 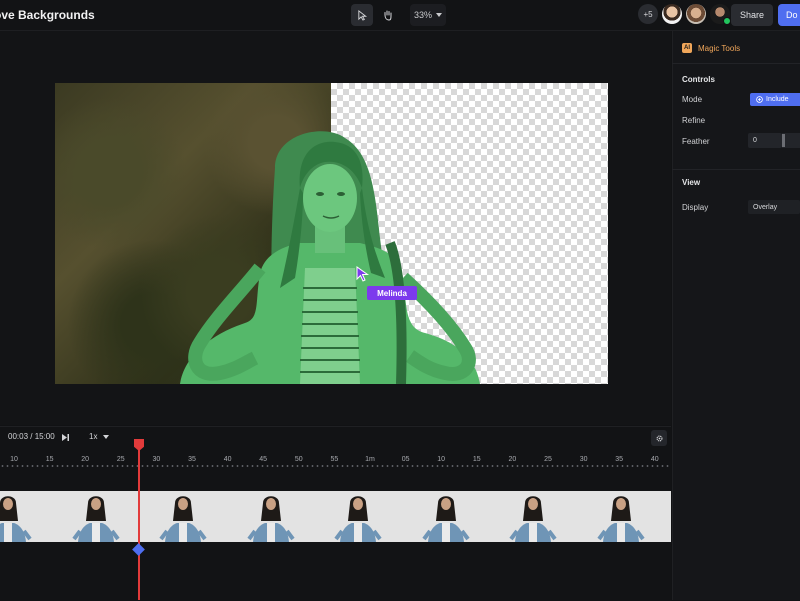 What do you see at coordinates (370, 459) in the screenshot?
I see `ruler-tick-label: 1m` at bounding box center [370, 459].